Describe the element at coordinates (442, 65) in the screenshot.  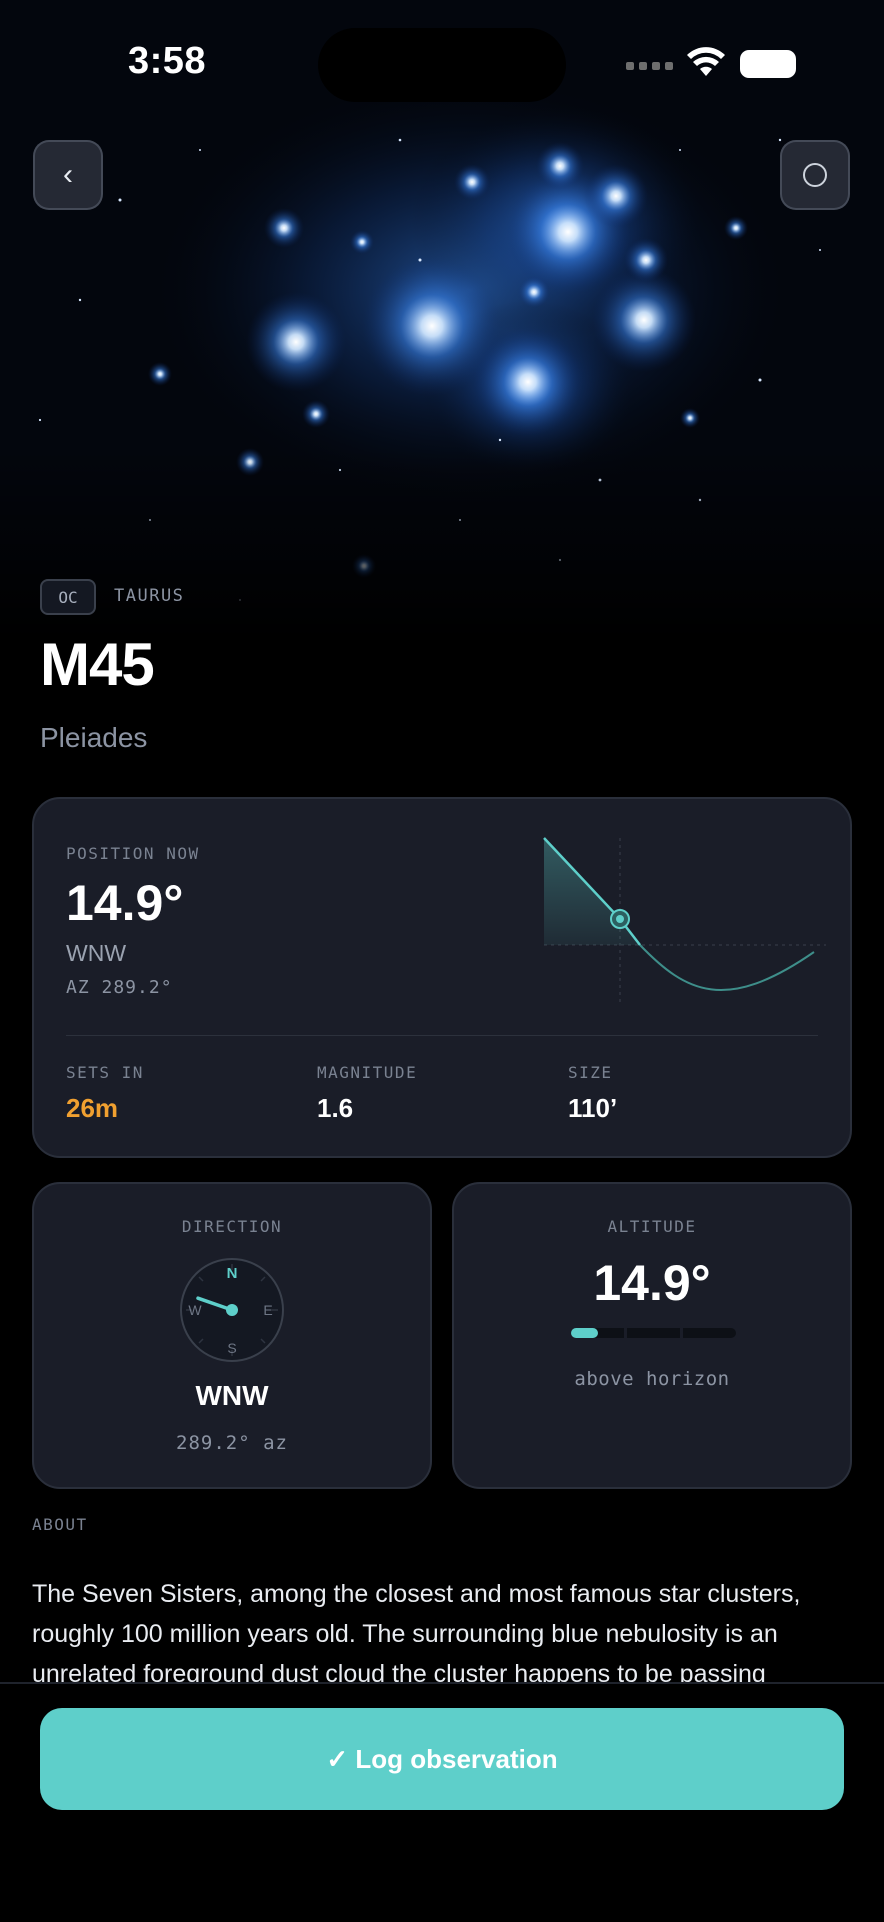
I see `dynamic-island` at that location.